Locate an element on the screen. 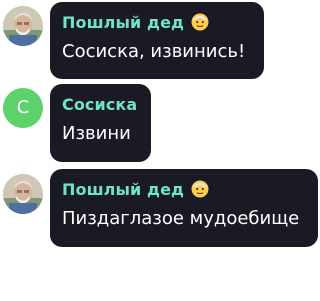 The width and height of the screenshot is (320, 301). message-bubble: Сосиска Извини is located at coordinates (100, 123).